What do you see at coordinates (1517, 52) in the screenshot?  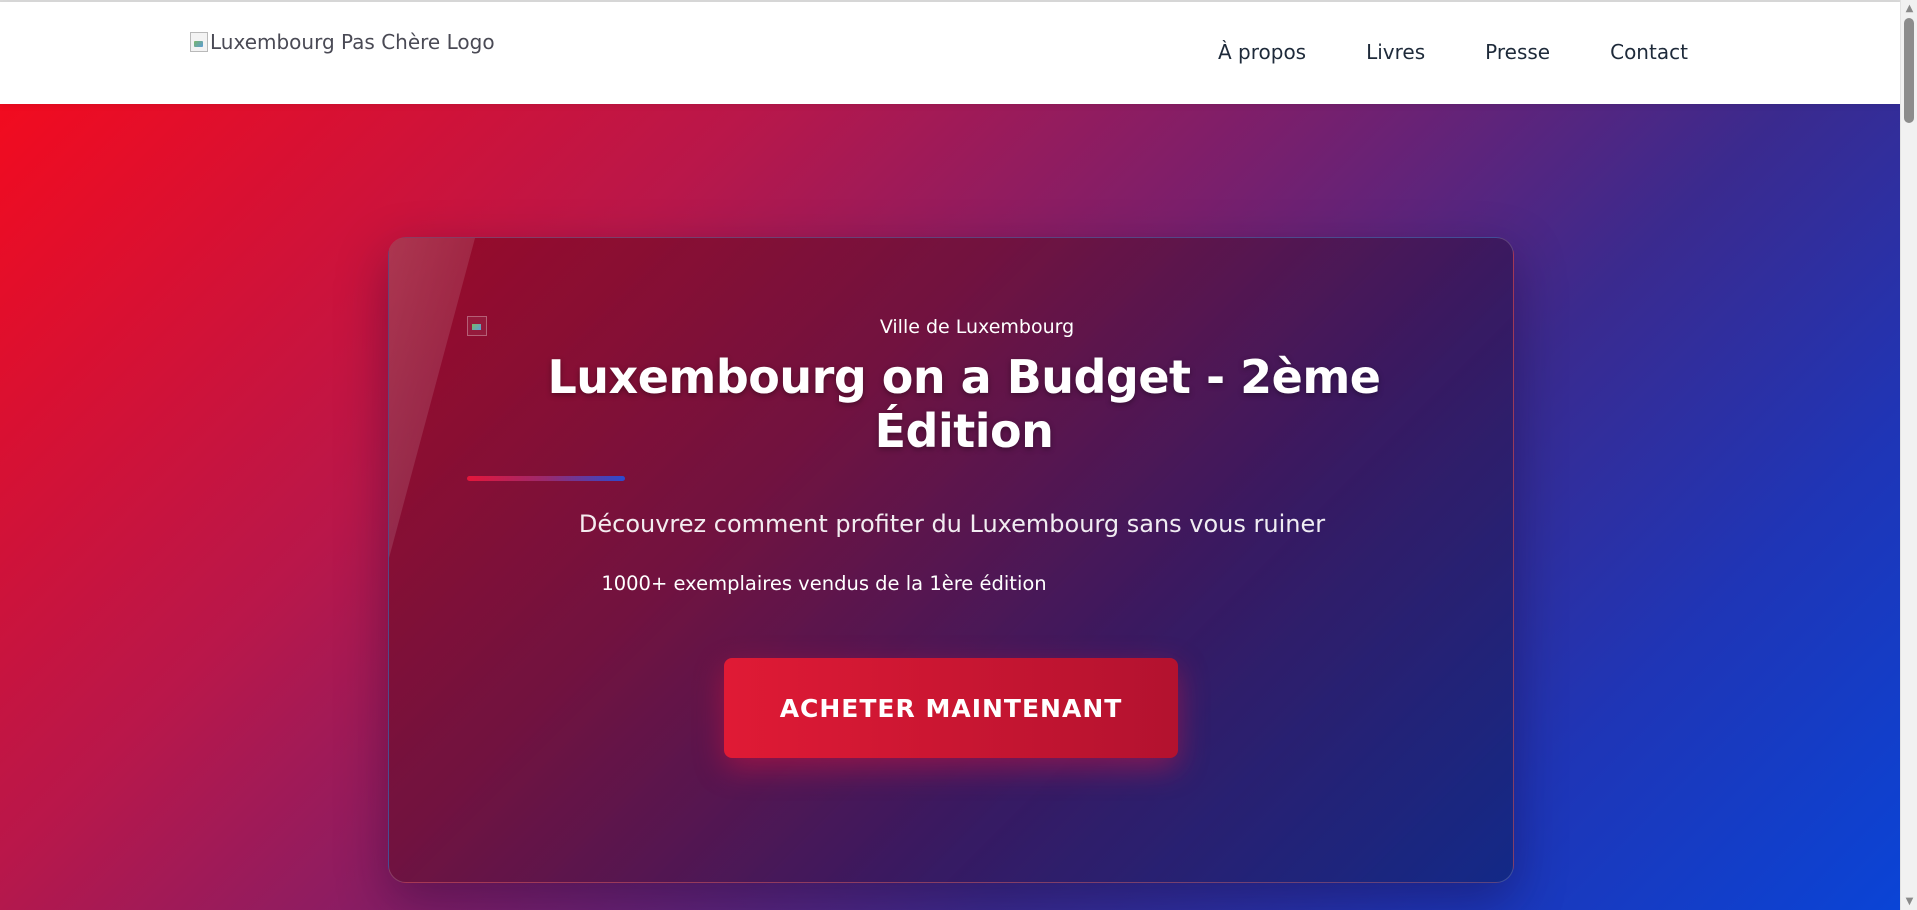 I see `nav-link-presse: Presse` at bounding box center [1517, 52].